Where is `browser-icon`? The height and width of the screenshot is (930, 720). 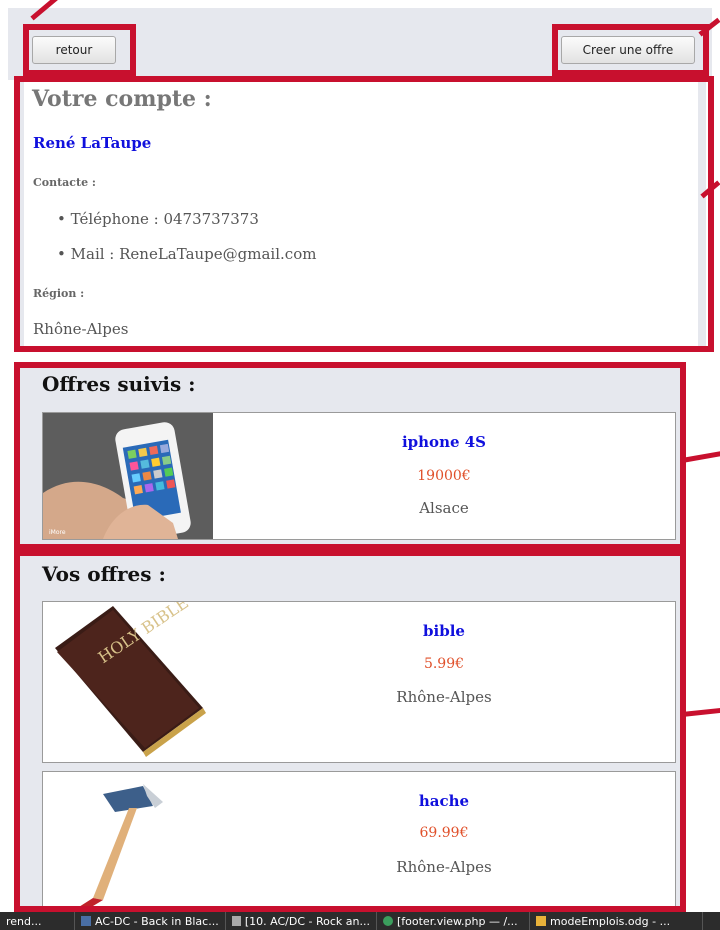 browser-icon is located at coordinates (388, 921).